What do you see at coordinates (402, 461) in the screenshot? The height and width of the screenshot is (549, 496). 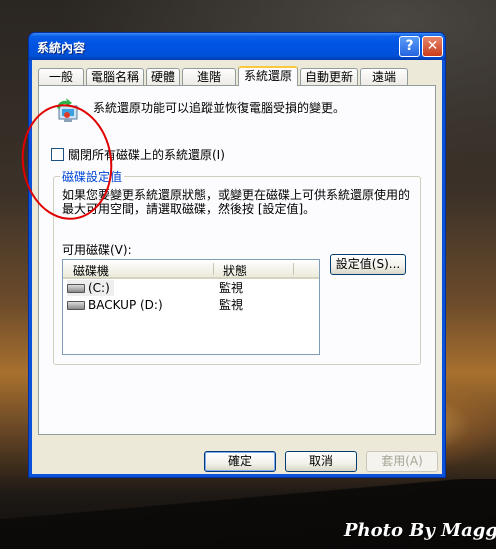 I see `apply-button: 套用(A)` at bounding box center [402, 461].